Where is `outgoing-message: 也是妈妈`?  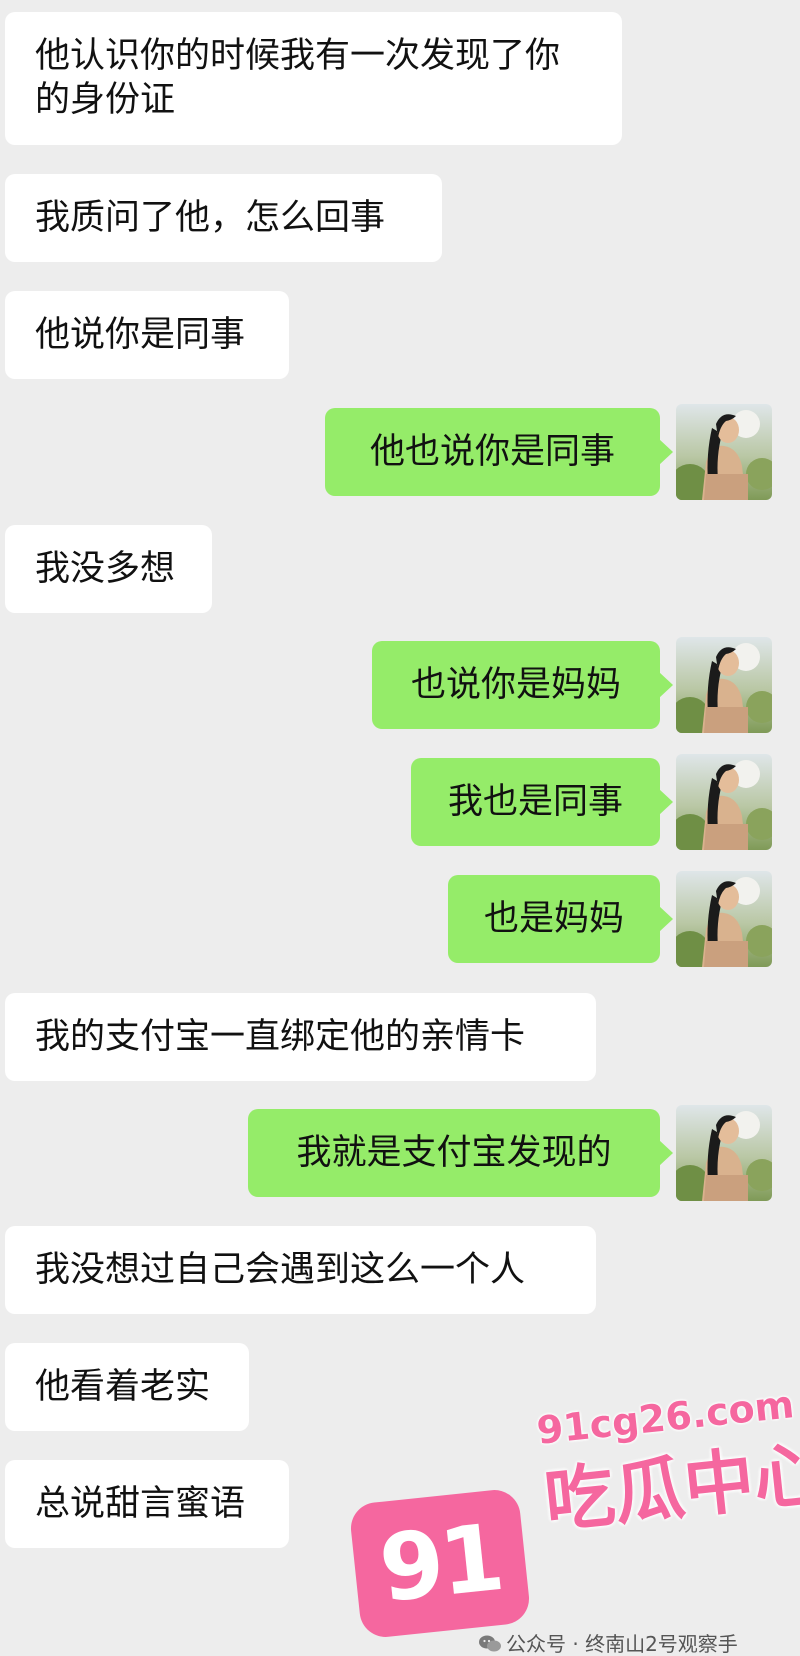
outgoing-message: 也是妈妈 is located at coordinates (560, 919).